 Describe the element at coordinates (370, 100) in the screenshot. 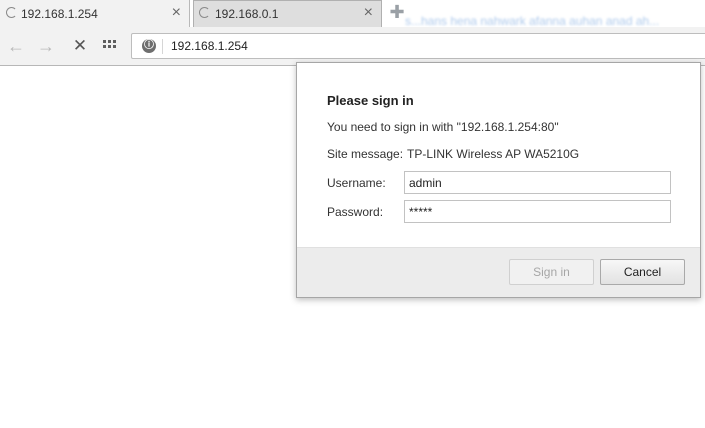

I see `dialog-title: Please sign in` at that location.